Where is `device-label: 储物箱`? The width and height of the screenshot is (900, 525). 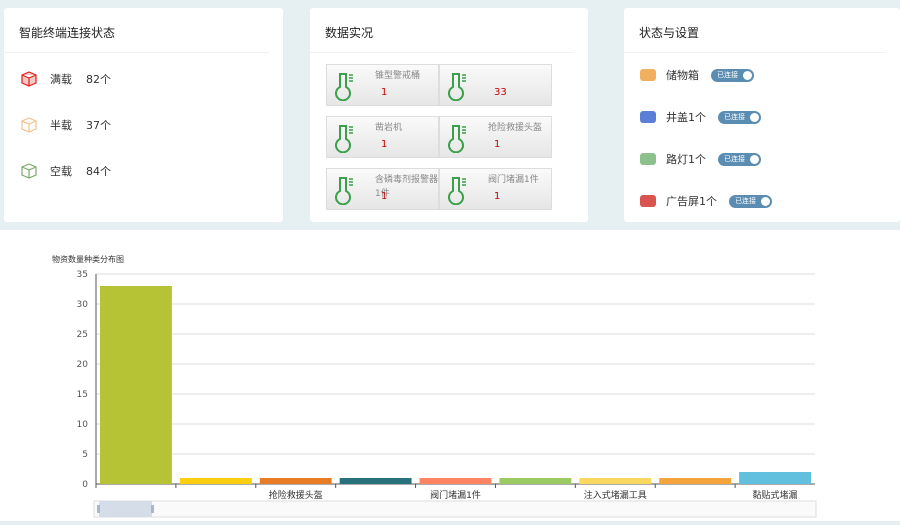 device-label: 储物箱 is located at coordinates (682, 75).